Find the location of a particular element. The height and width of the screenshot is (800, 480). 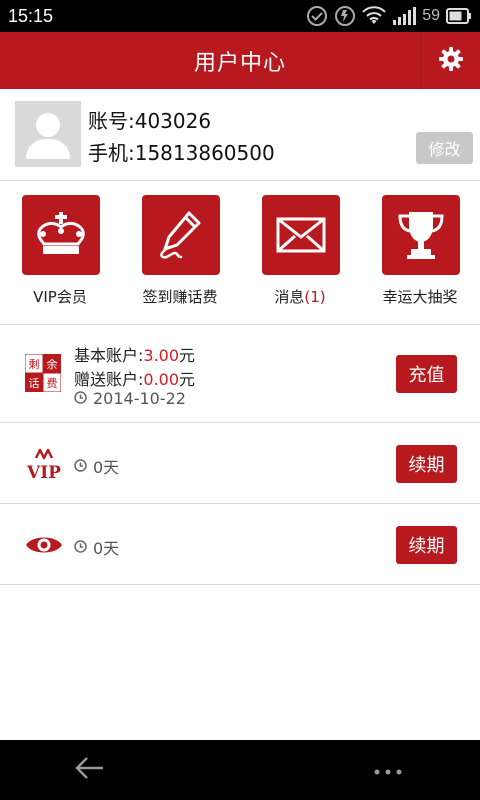

status-icons: 59 is located at coordinates (389, 16).